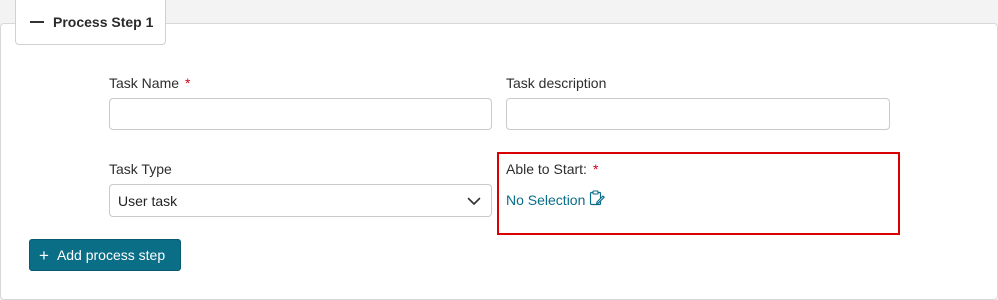 The image size is (998, 300). What do you see at coordinates (300, 200) in the screenshot?
I see `task-type-select: User task` at bounding box center [300, 200].